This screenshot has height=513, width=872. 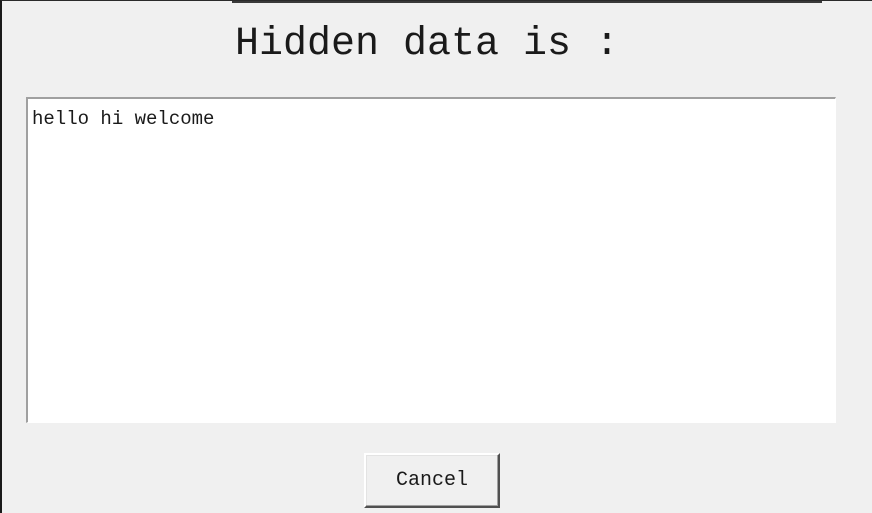 What do you see at coordinates (432, 480) in the screenshot?
I see `cancel-button: Cancel` at bounding box center [432, 480].